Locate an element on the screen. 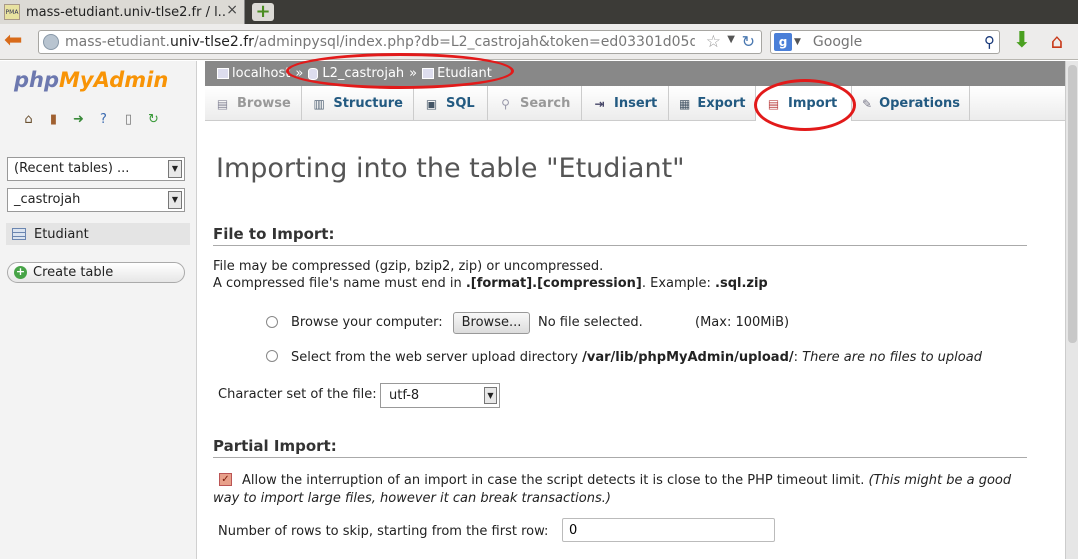 The width and height of the screenshot is (1078, 559). scrollbar-thumb is located at coordinates (1072, 204).